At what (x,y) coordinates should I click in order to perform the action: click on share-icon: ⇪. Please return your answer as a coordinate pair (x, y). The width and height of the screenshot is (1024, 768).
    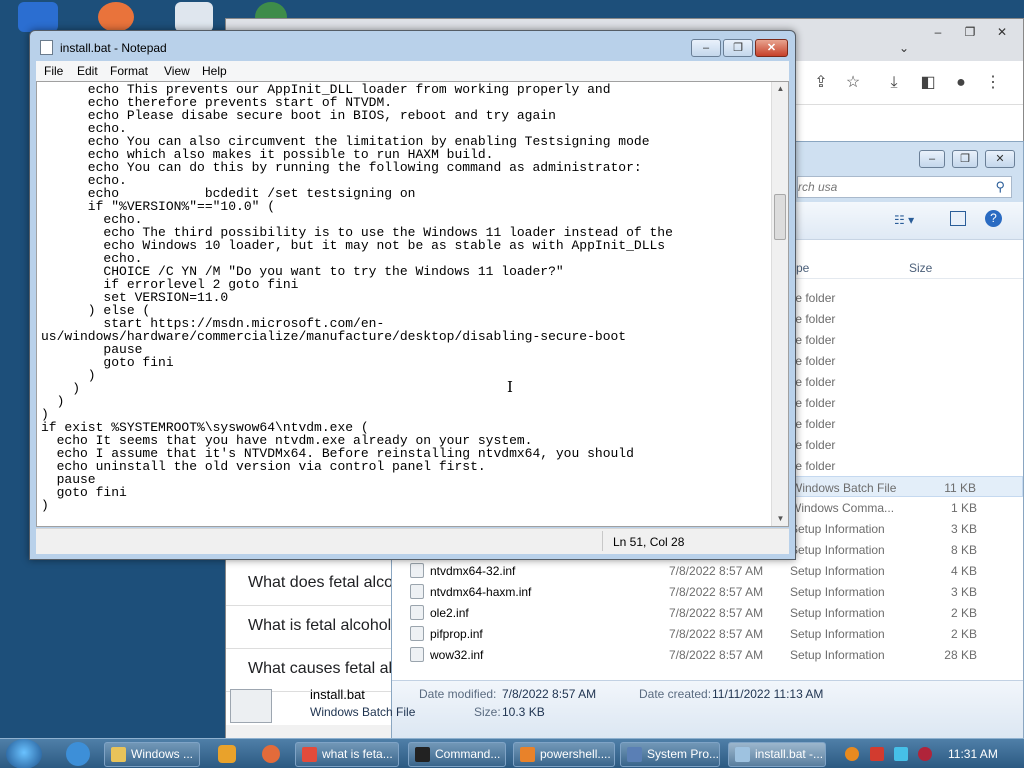
    Looking at the image, I should click on (821, 83).